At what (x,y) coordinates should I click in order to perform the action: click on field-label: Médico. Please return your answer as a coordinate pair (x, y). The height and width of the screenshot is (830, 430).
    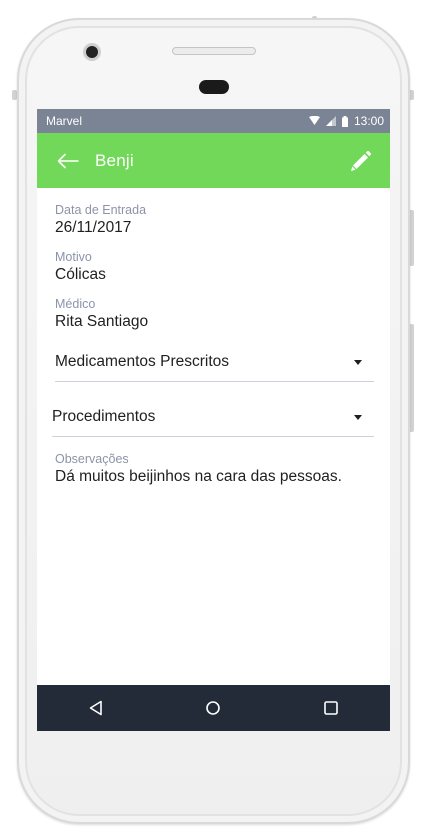
    Looking at the image, I should click on (75, 304).